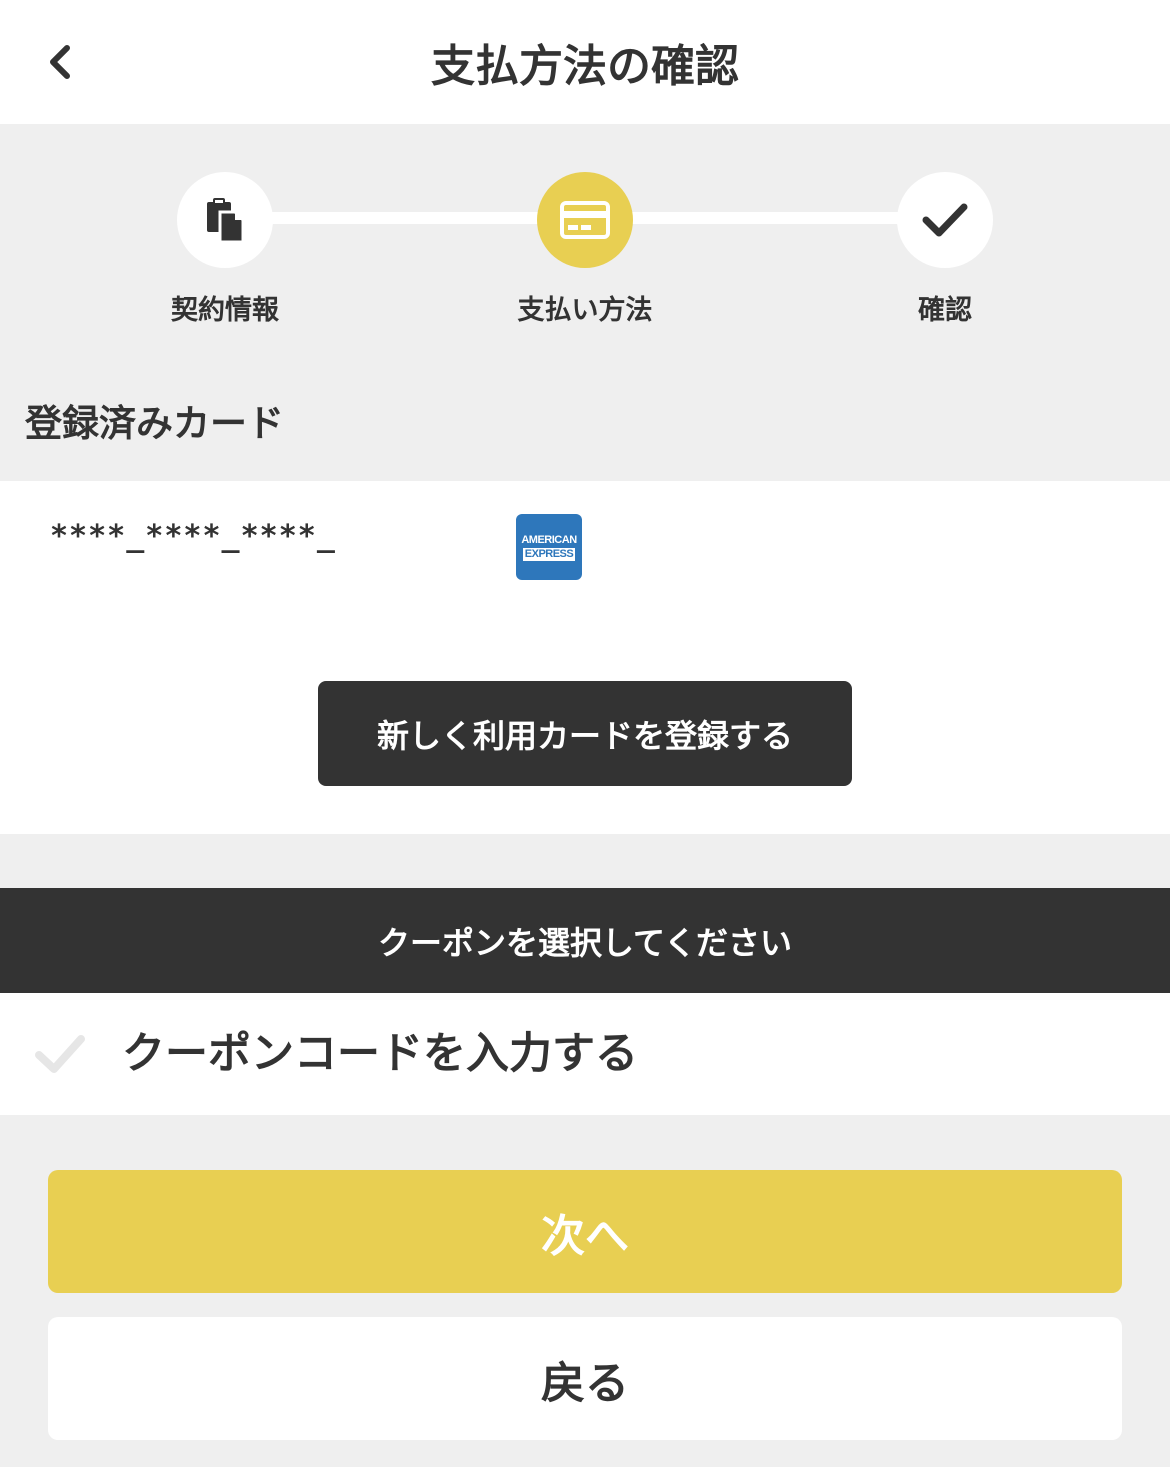 The width and height of the screenshot is (1170, 1467). Describe the element at coordinates (585, 310) in the screenshot. I see `step-label: 支払い方法` at that location.